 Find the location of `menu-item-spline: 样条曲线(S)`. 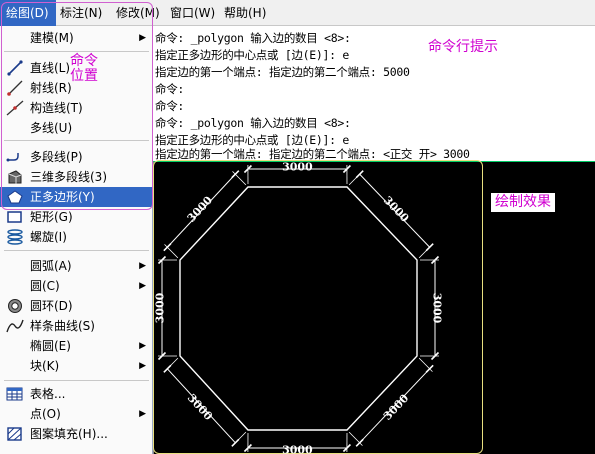

menu-item-spline: 样条曲线(S) is located at coordinates (76, 326).